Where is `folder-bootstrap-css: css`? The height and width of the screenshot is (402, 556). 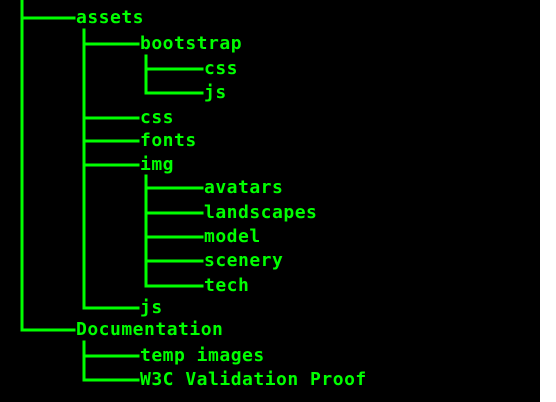
folder-bootstrap-css: css is located at coordinates (221, 69).